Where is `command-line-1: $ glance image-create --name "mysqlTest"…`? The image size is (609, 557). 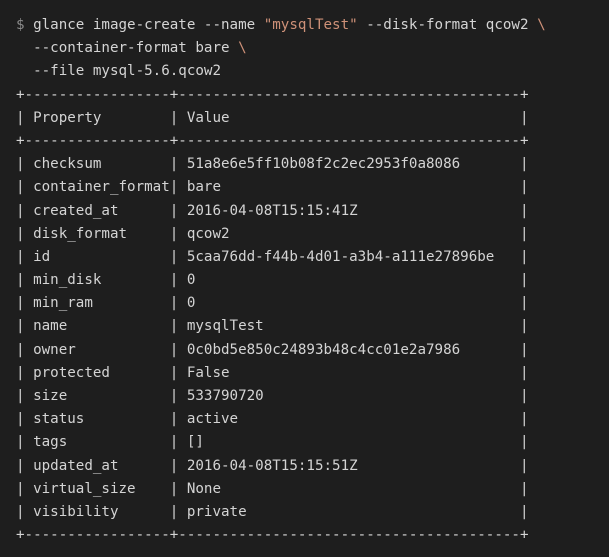
command-line-1: $ glance image-create --name "mysqlTest"… is located at coordinates (312, 25).